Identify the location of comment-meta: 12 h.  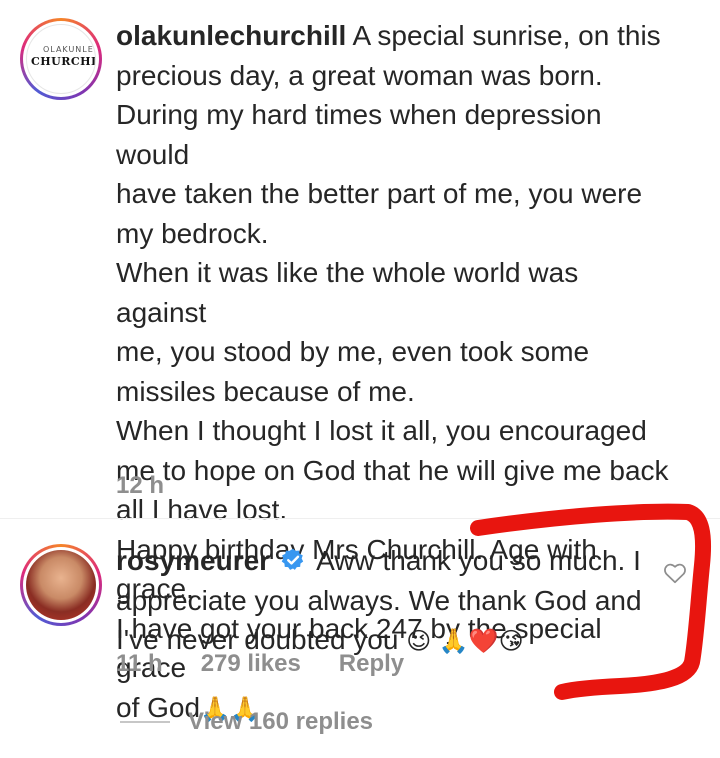
(140, 486).